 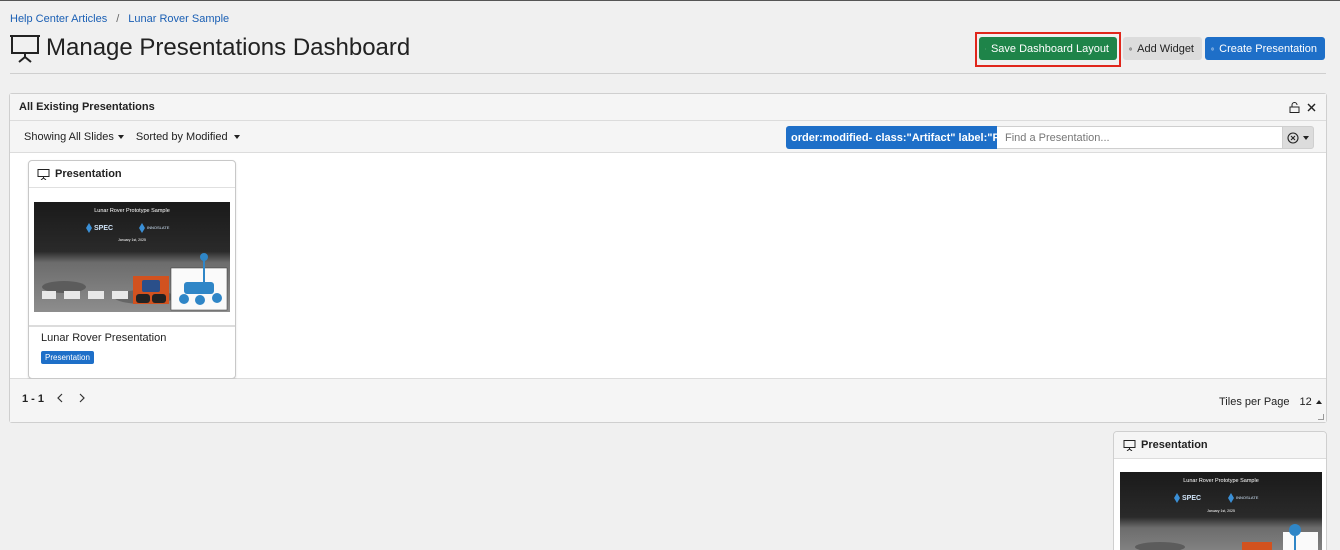 What do you see at coordinates (1318, 402) in the screenshot?
I see `caret-up-icon` at bounding box center [1318, 402].